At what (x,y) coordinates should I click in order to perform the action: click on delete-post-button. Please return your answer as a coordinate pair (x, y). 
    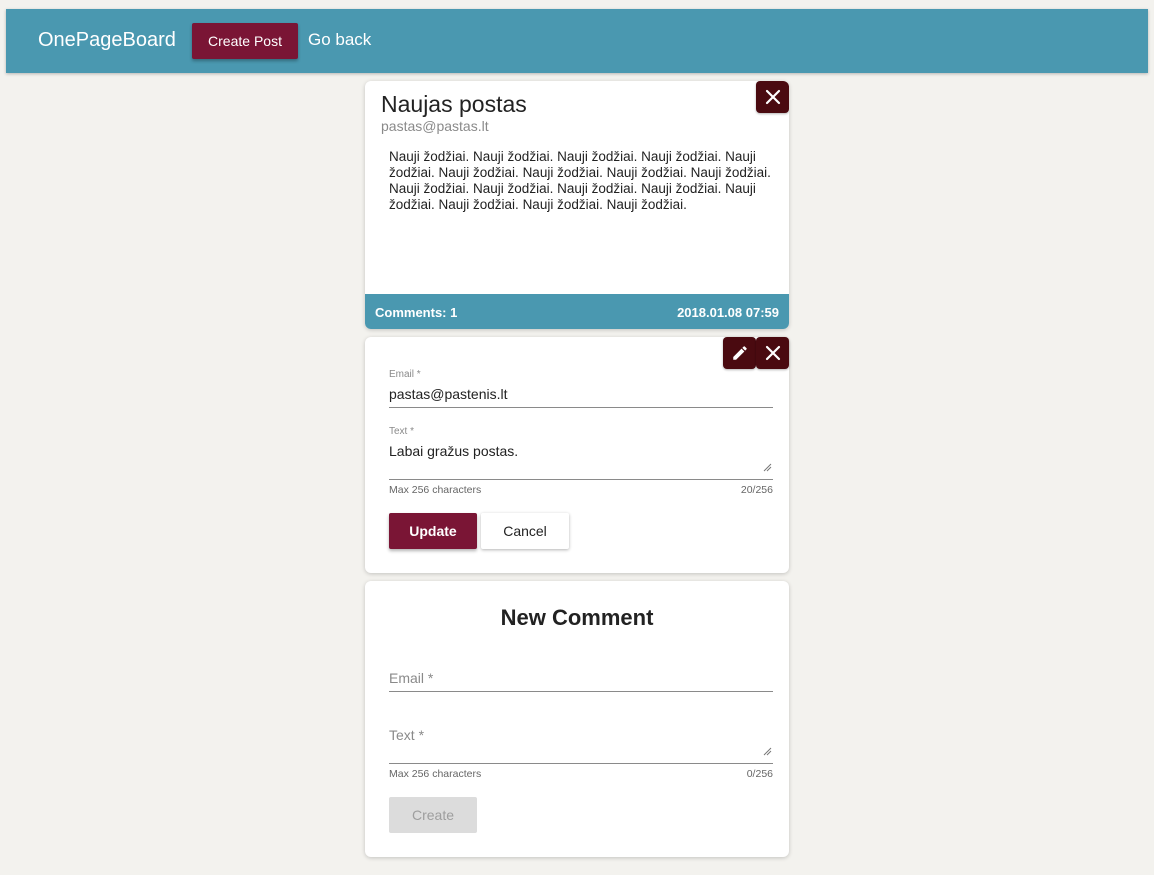
    Looking at the image, I should click on (772, 97).